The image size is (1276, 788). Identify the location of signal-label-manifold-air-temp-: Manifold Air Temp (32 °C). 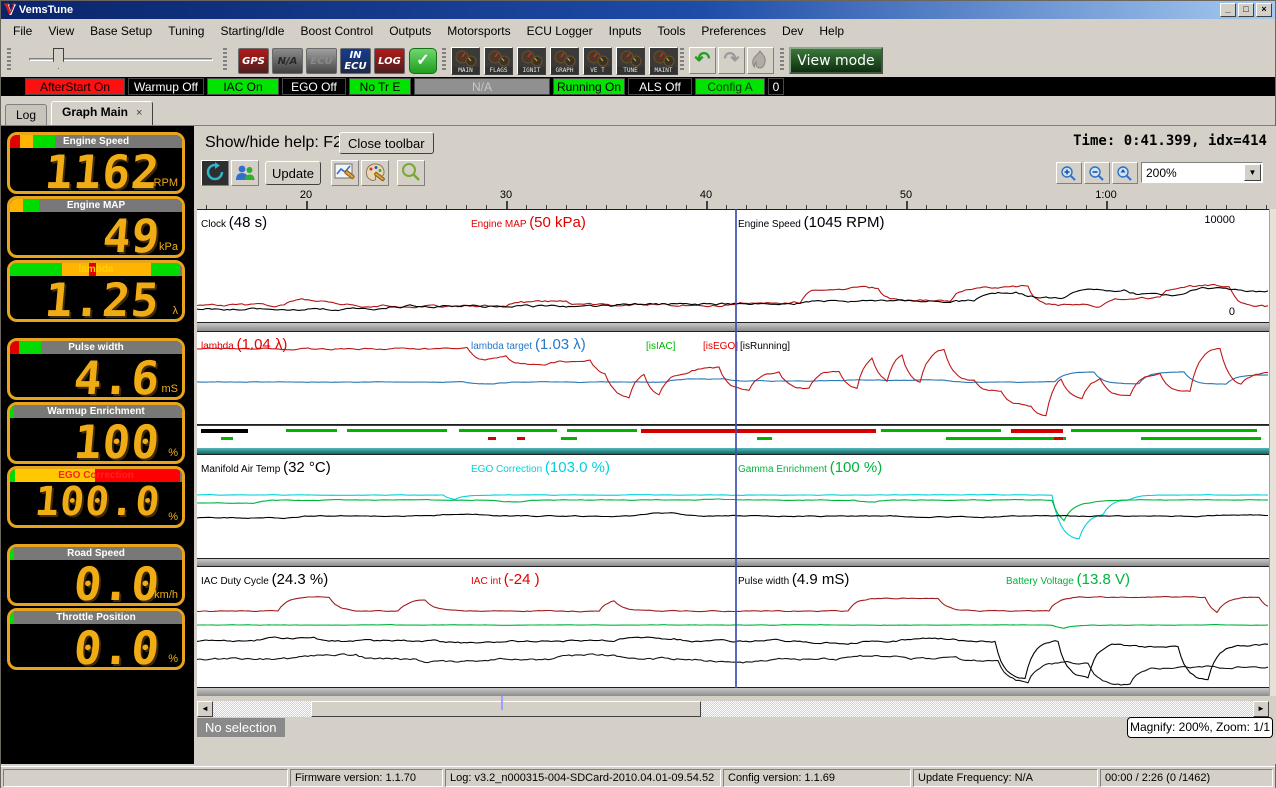
(266, 467).